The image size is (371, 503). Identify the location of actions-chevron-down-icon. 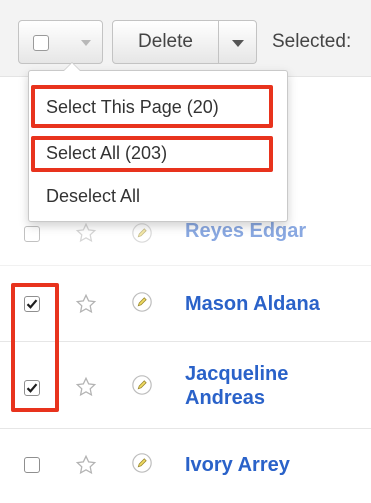
(238, 43).